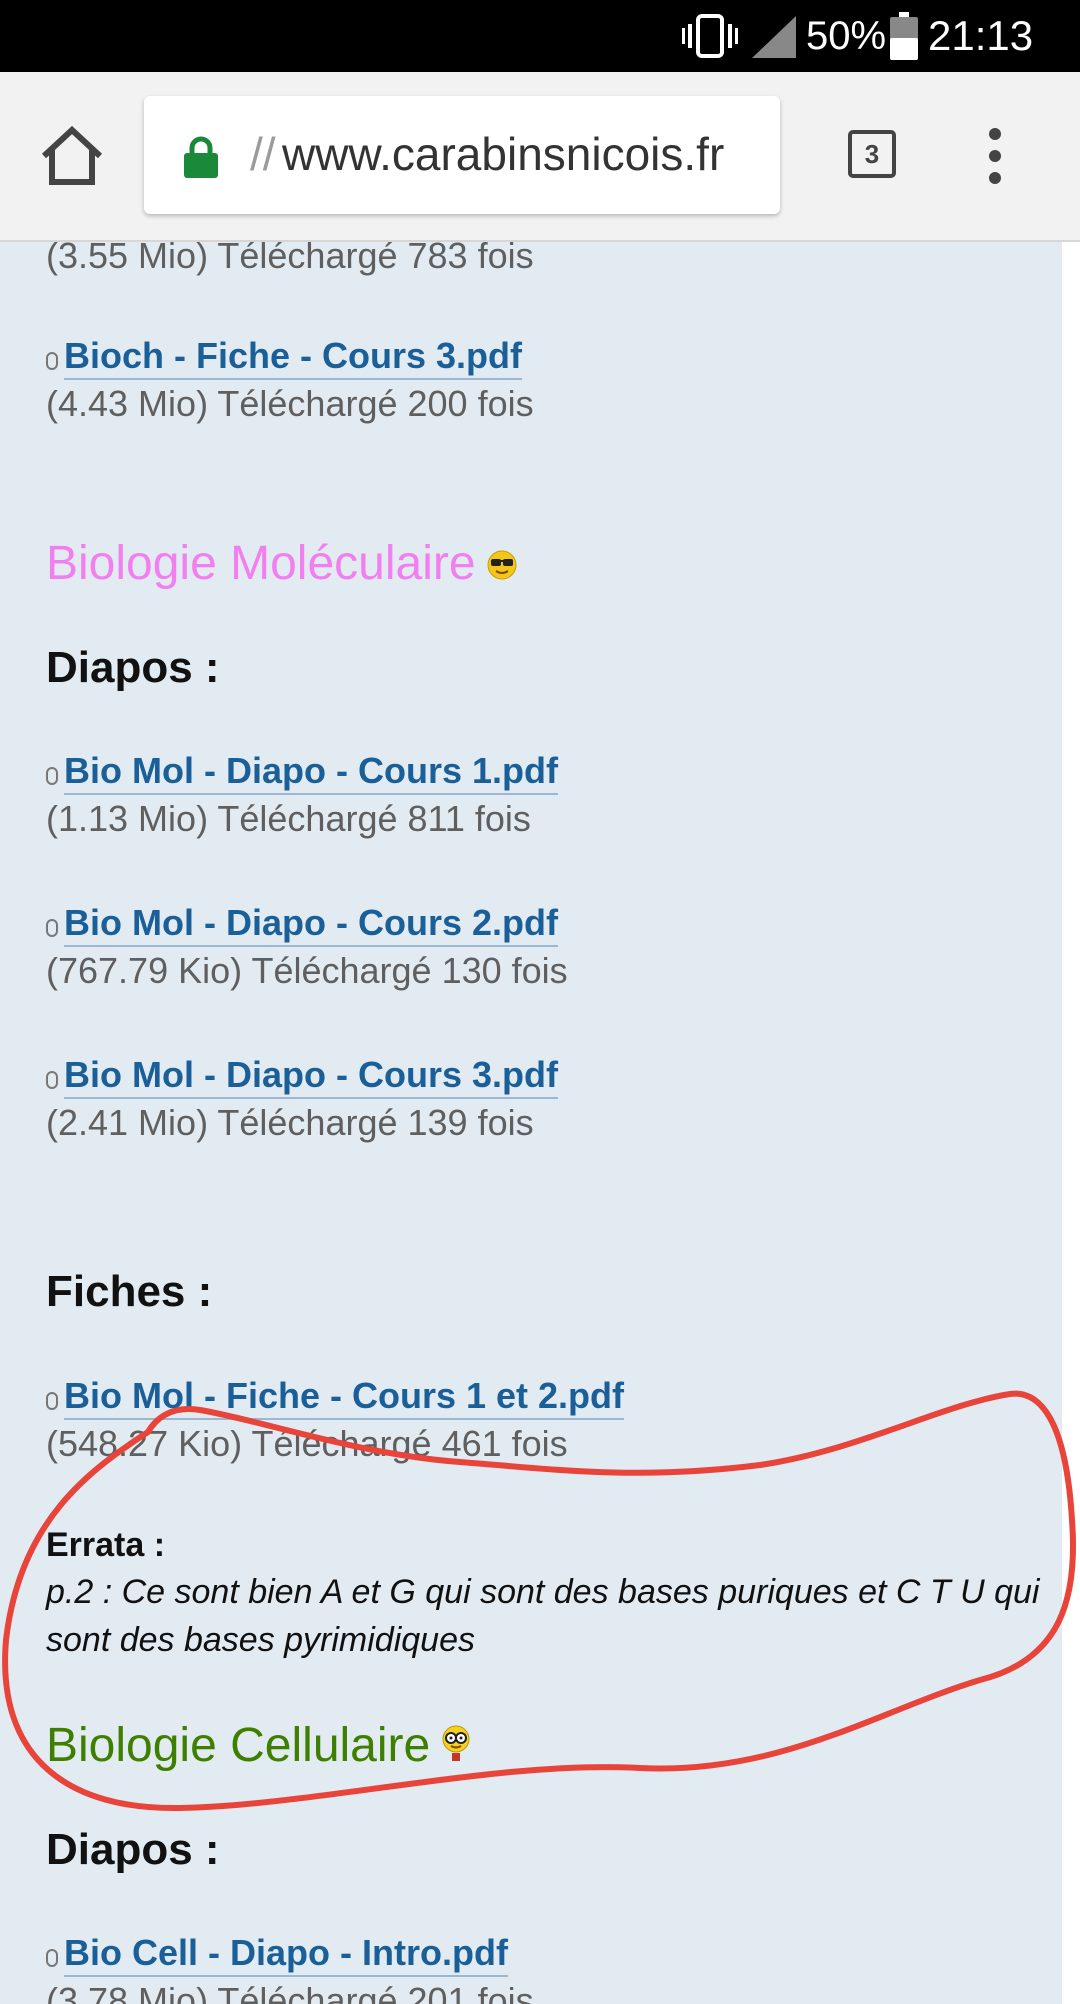  I want to click on file-name: Bio Mol - Diapo - Cours 2.pdf, so click(311, 924).